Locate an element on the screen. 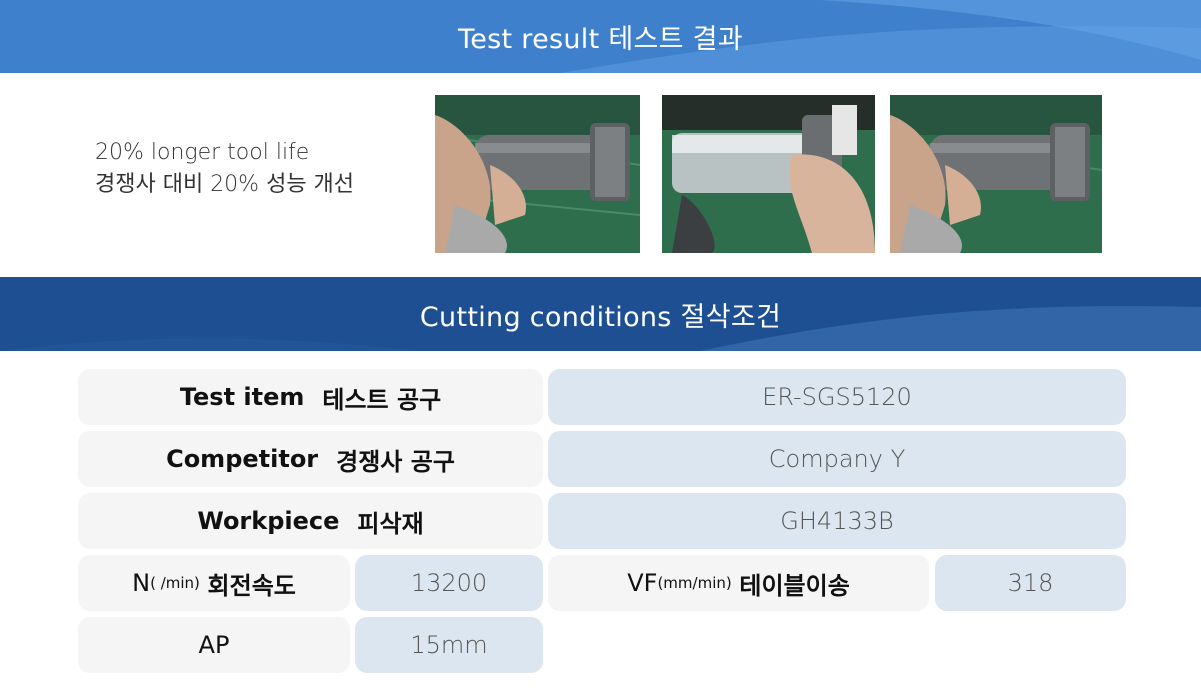  result-line-ko: 경쟁사 대비 20% 성능 개선 is located at coordinates (225, 184).